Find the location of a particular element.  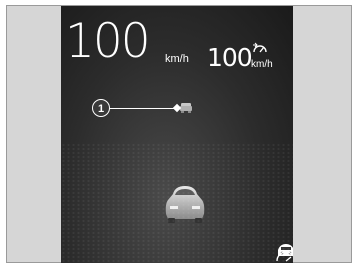

speed-unit: km/h is located at coordinates (177, 59).